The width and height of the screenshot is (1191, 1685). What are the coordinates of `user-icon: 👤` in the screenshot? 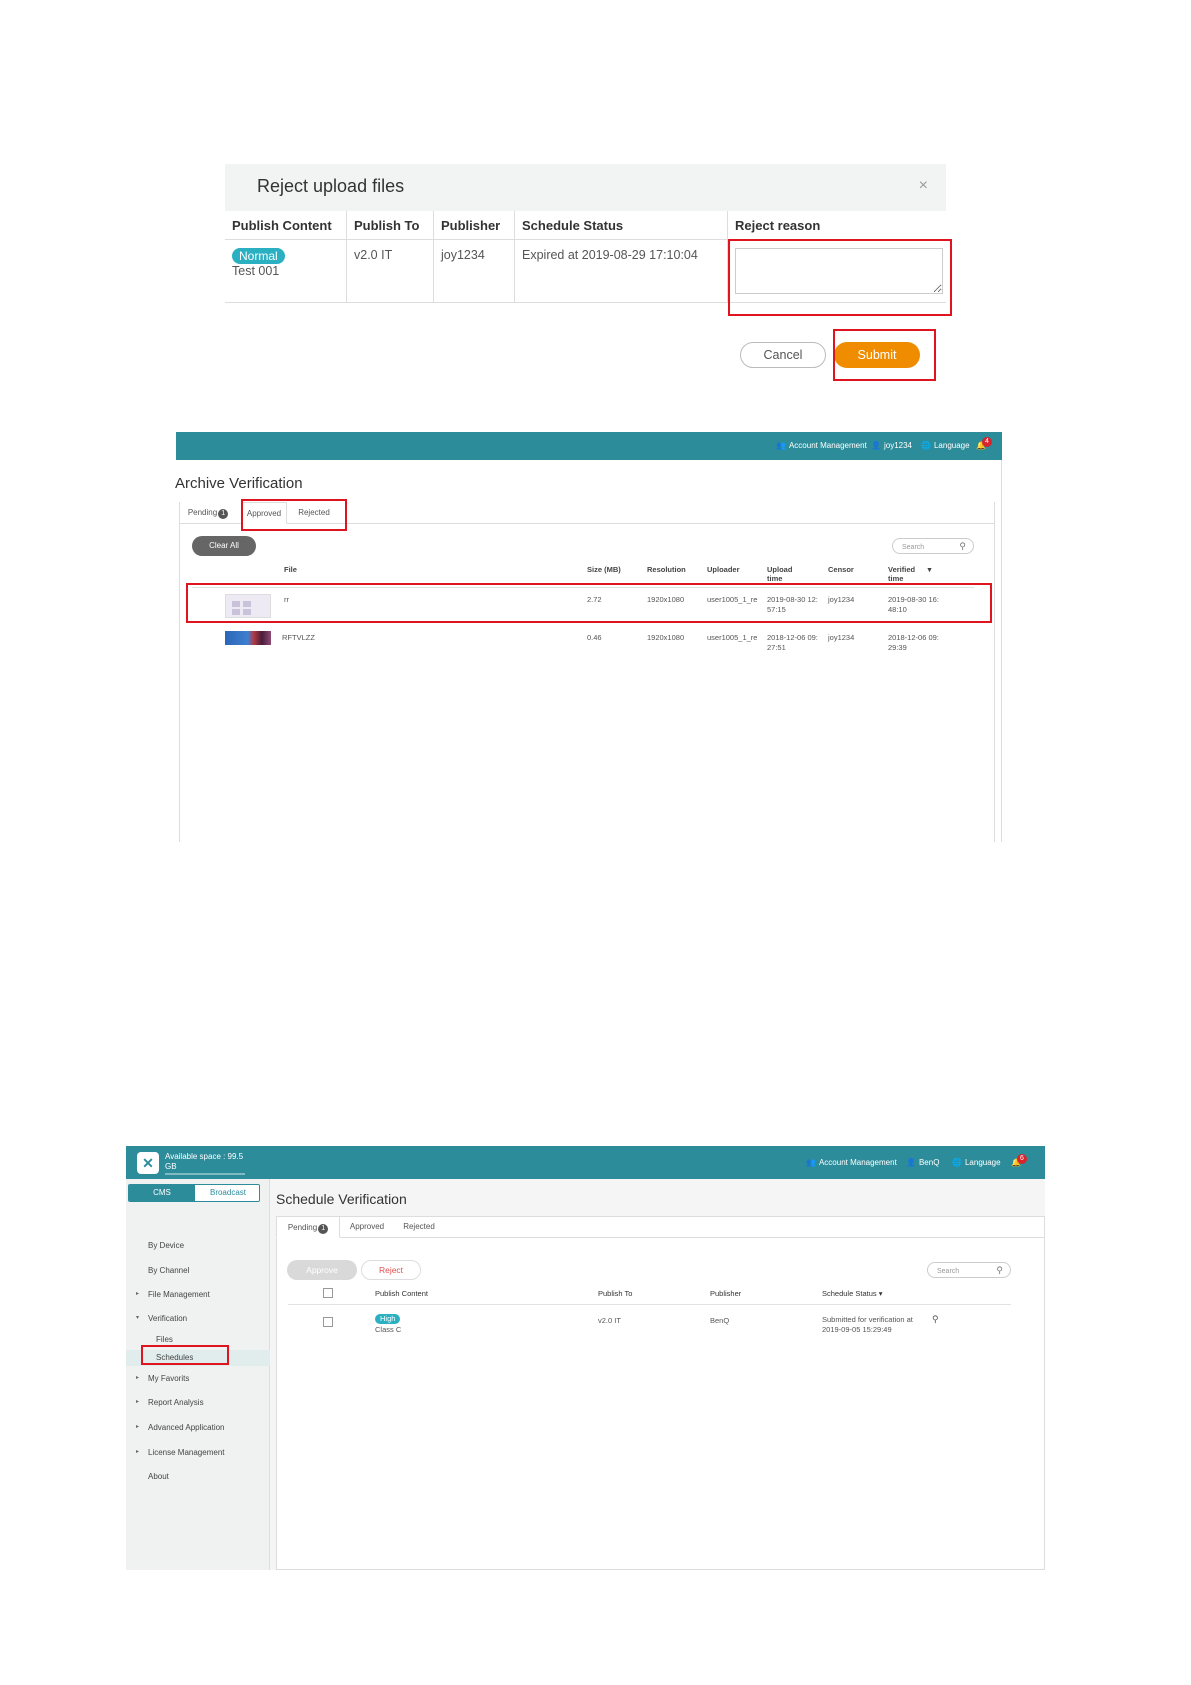 It's located at (876, 445).